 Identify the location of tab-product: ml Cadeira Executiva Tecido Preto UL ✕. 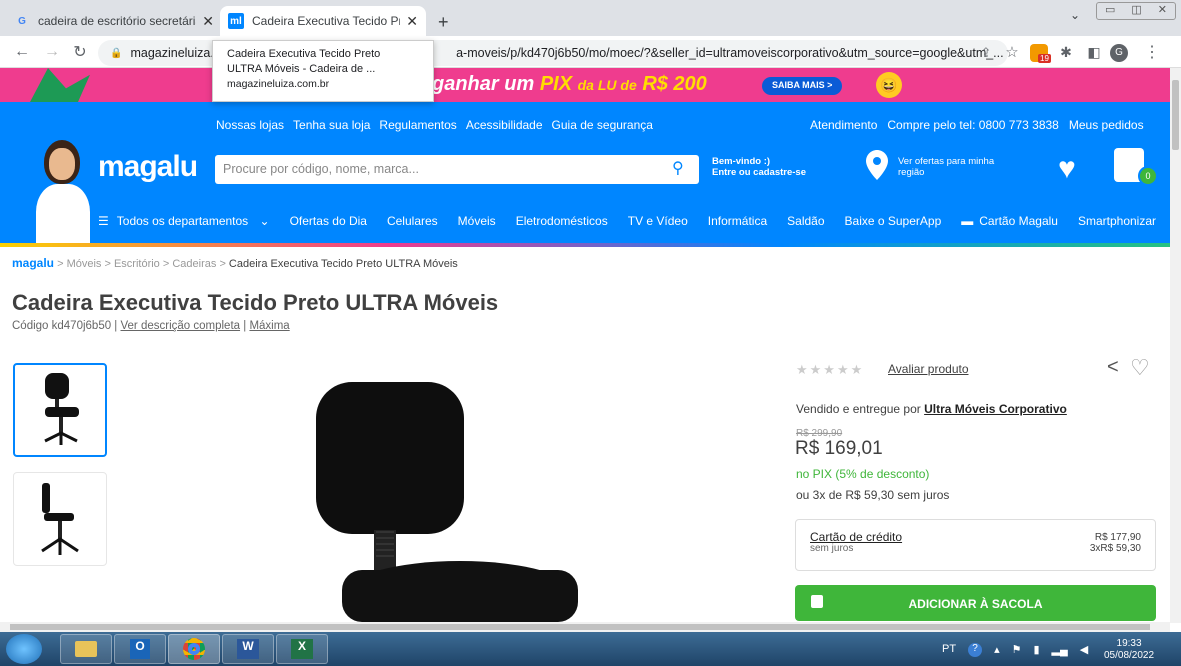
(323, 21).